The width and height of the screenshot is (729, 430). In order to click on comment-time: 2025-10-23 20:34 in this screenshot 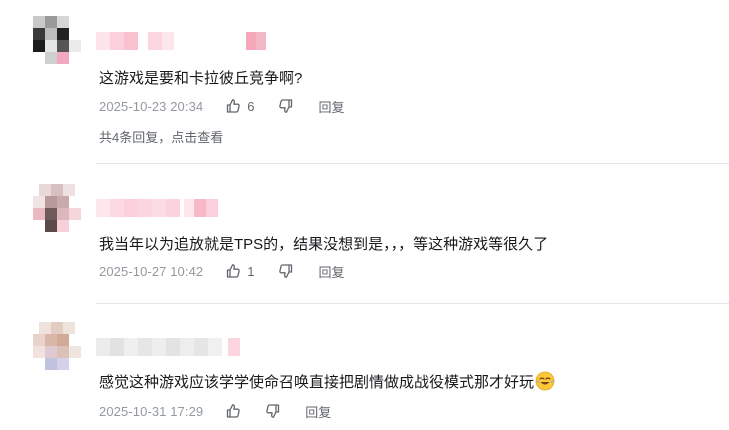, I will do `click(151, 106)`.